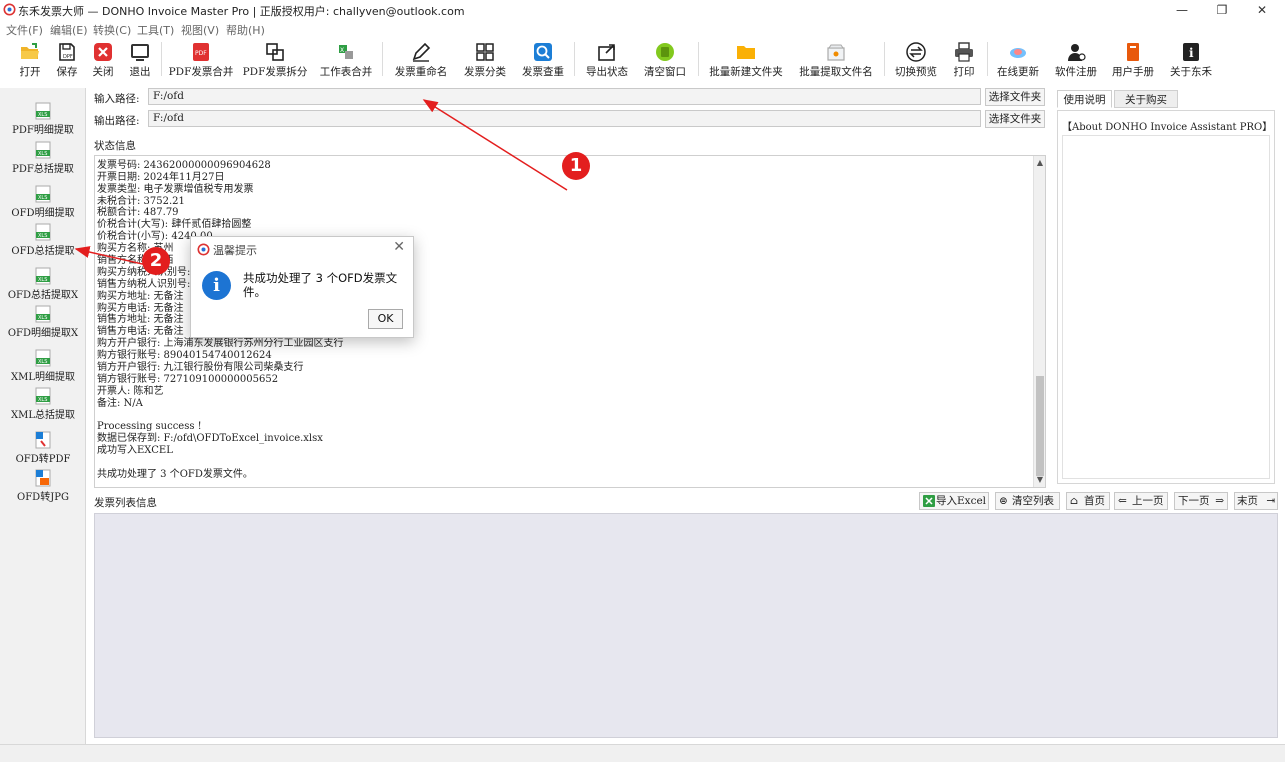 Image resolution: width=1285 pixels, height=762 pixels. I want to click on toolbar-rename-button: 发票重命名, so click(421, 59).